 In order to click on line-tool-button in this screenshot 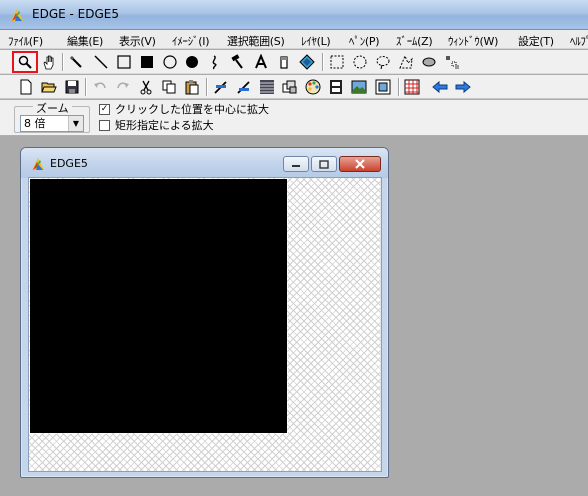, I will do `click(101, 62)`.